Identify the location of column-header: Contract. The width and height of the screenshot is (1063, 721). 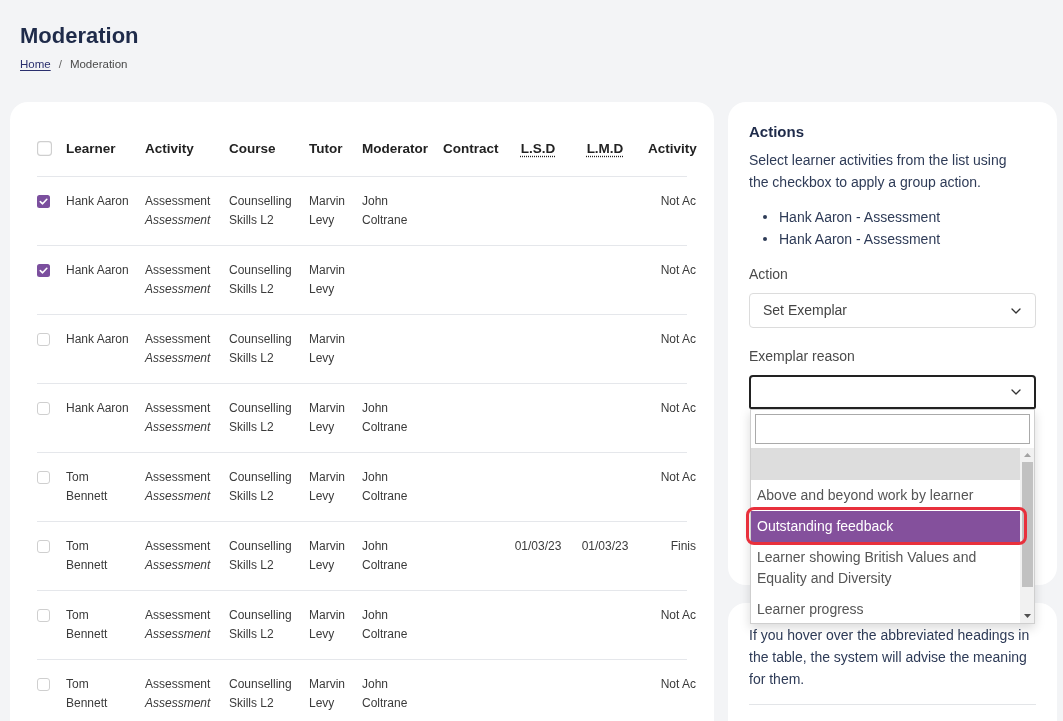
(471, 149).